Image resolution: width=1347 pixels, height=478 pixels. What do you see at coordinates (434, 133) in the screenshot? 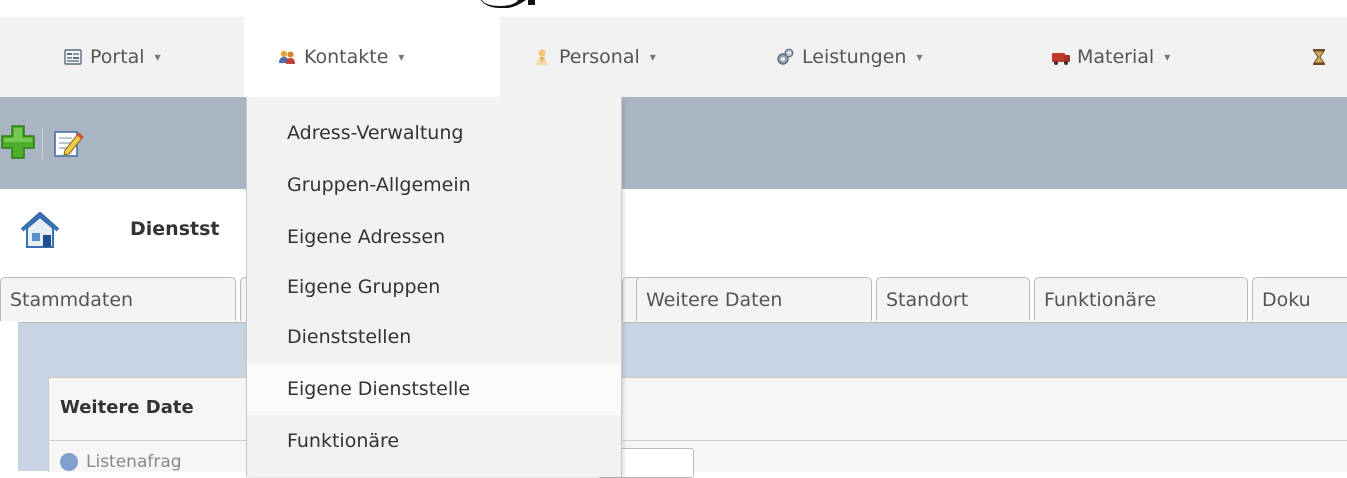
I see `dropdown-item-adress-verwaltung: Adress-Verwaltung` at bounding box center [434, 133].